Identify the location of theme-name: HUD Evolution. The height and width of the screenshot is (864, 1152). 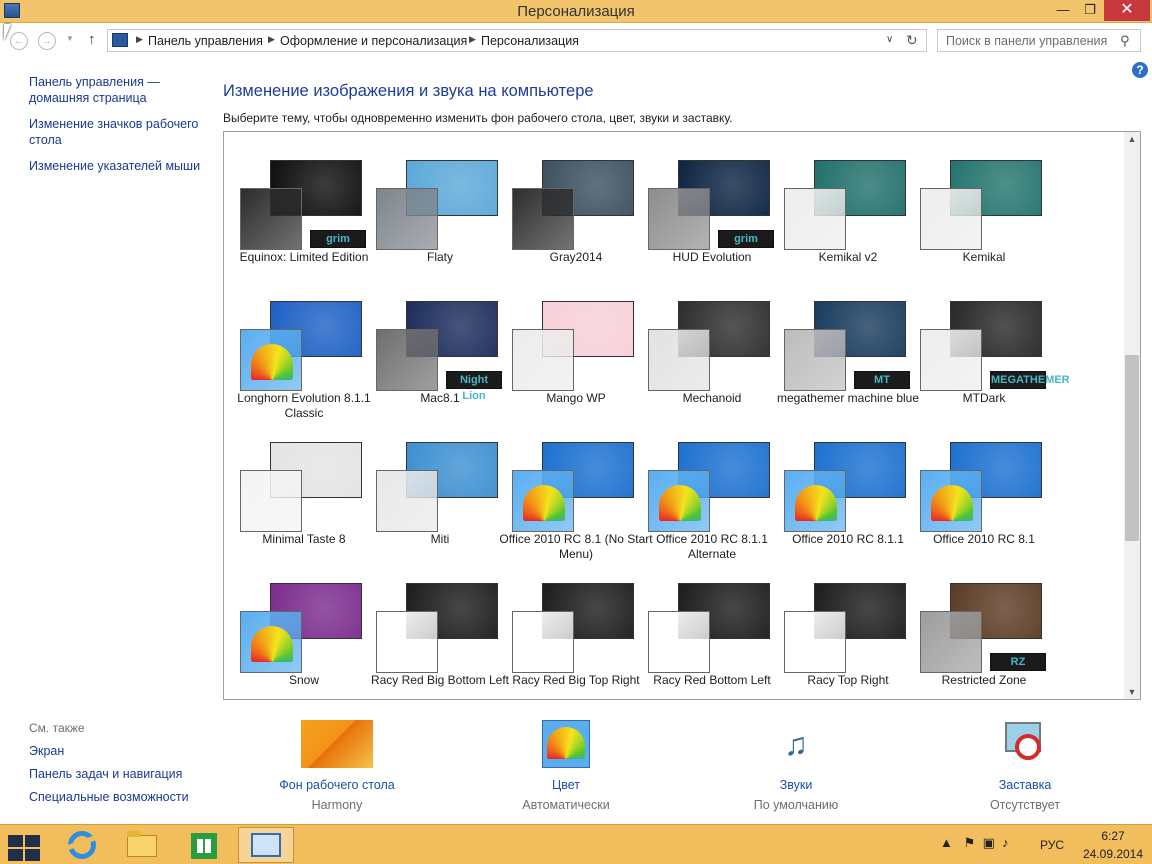
(712, 257).